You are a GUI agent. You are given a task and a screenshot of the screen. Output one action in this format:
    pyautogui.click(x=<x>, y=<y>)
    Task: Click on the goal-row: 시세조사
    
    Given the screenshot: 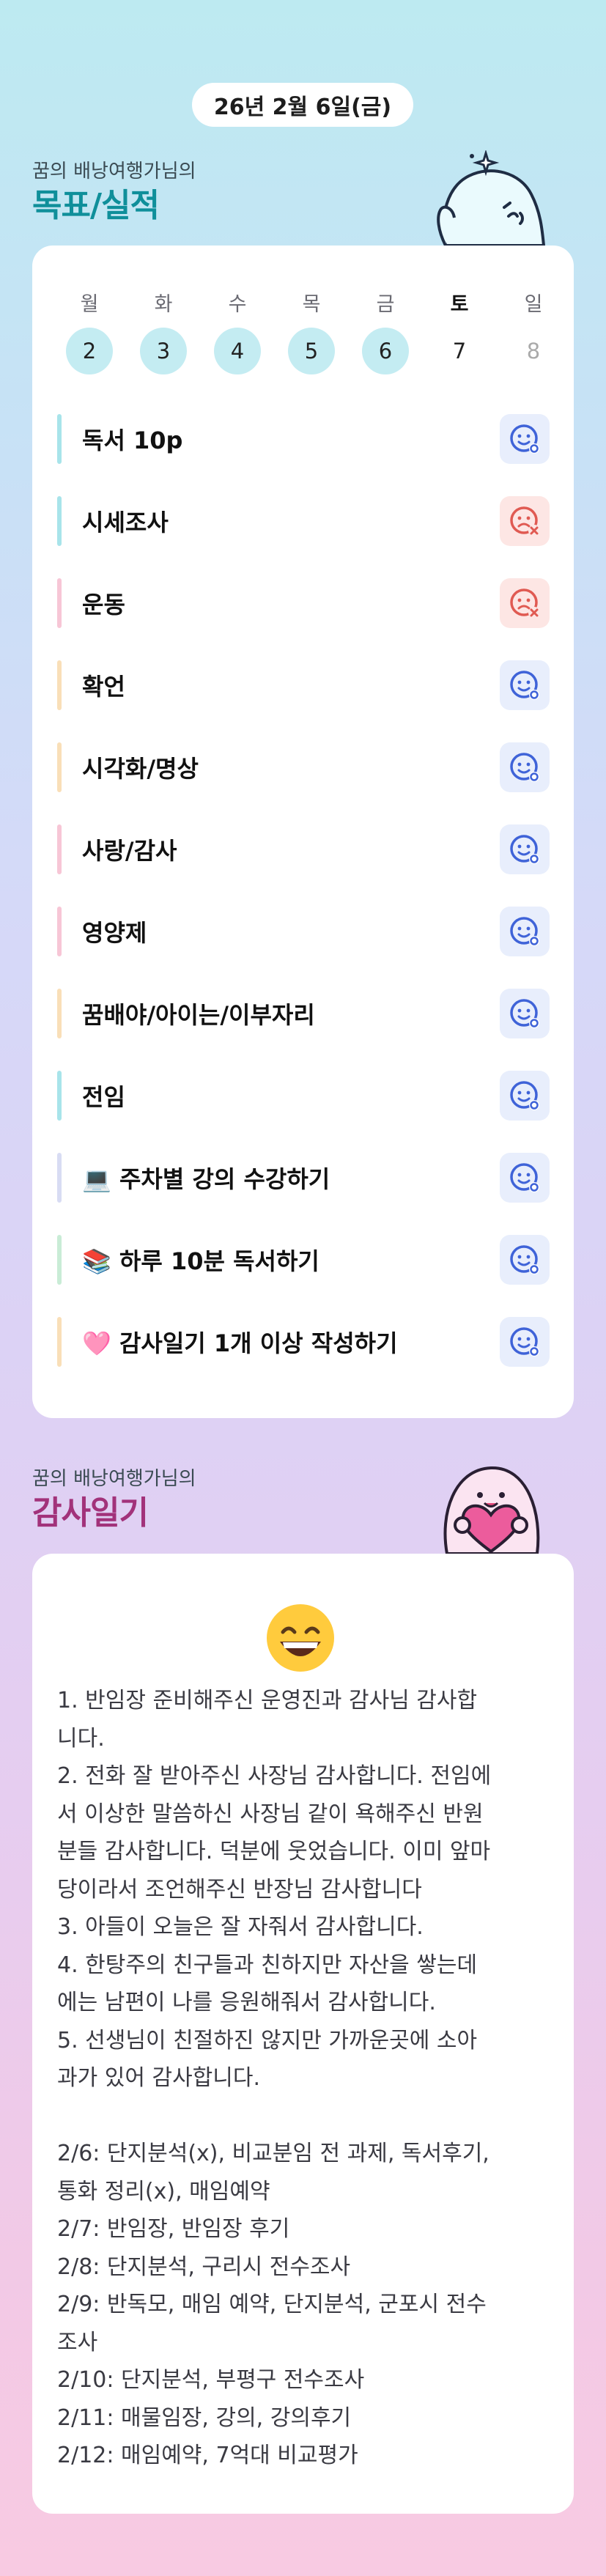 What is the action you would take?
    pyautogui.click(x=303, y=521)
    